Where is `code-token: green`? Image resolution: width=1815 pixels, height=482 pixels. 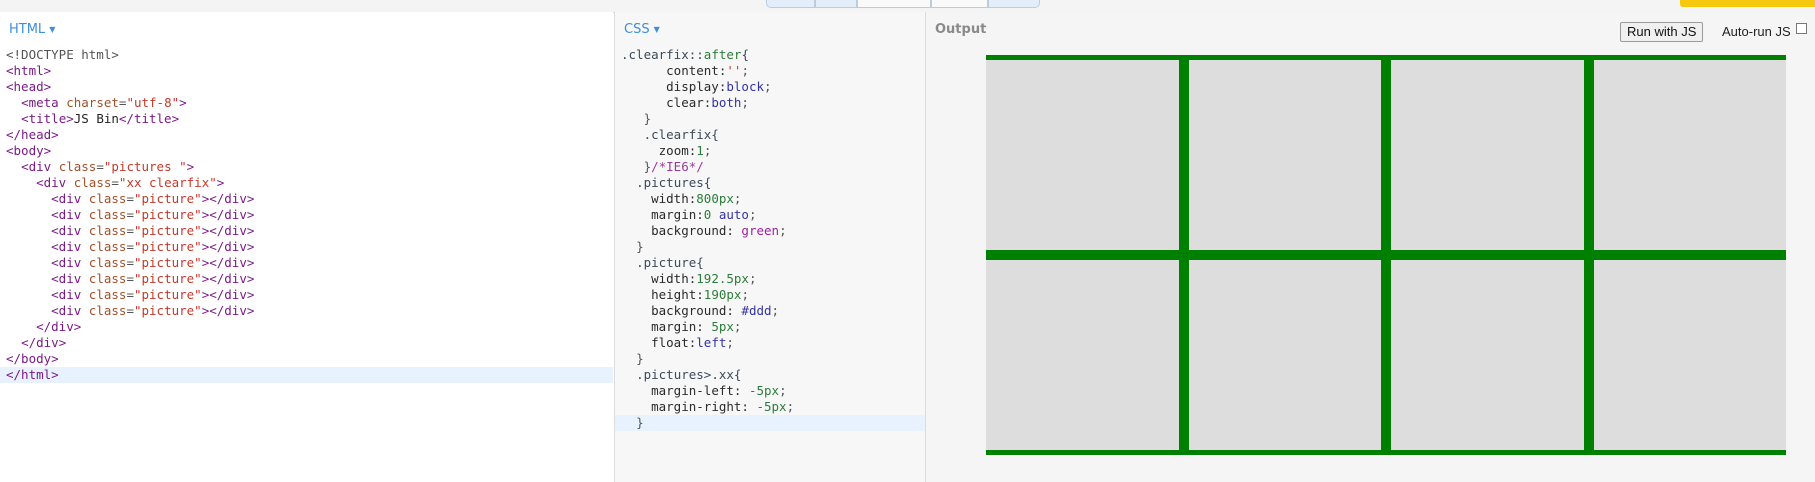 code-token: green is located at coordinates (760, 230).